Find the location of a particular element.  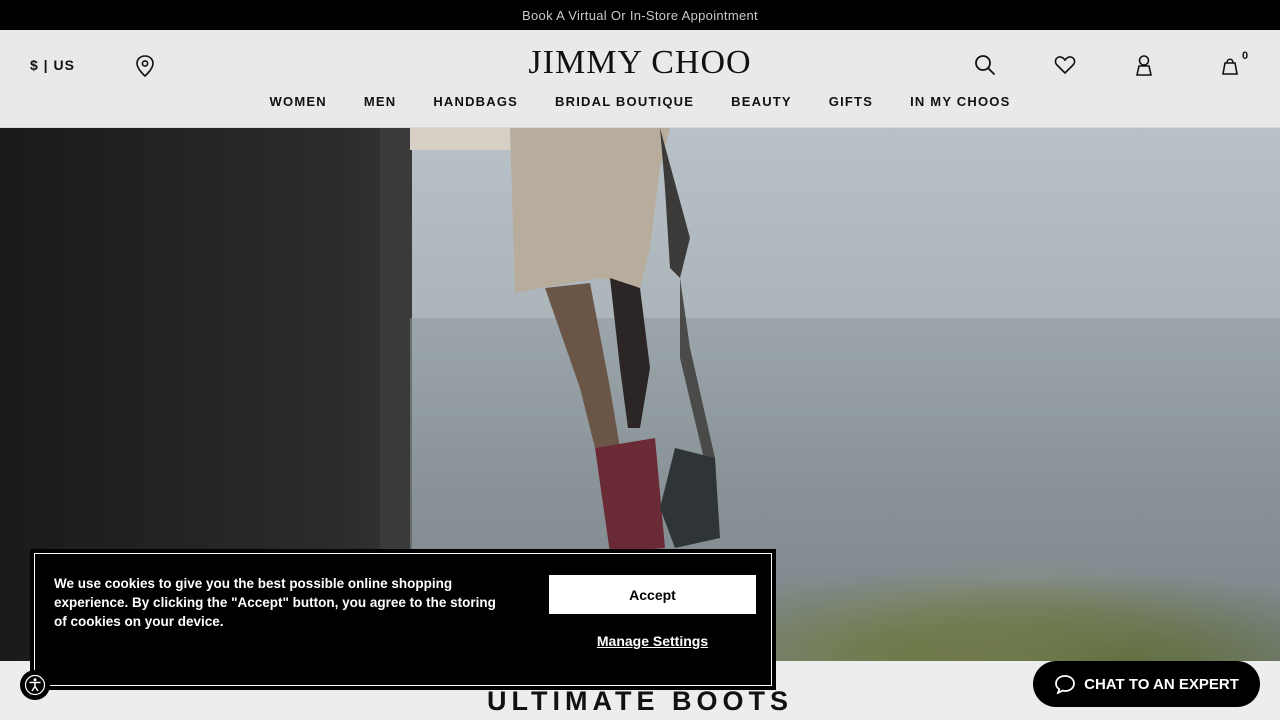

nav-item-men: MEN is located at coordinates (380, 101).